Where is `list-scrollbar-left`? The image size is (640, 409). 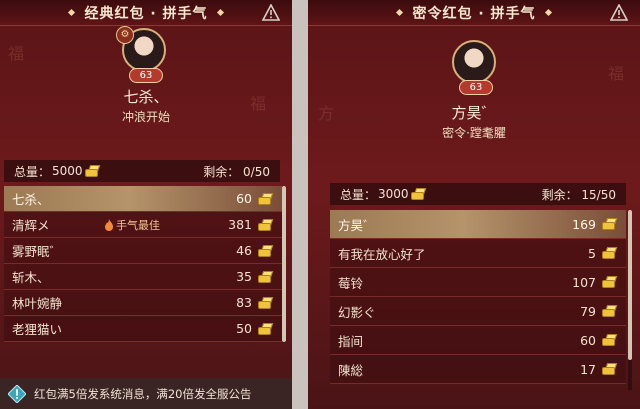
list-scrollbar-left is located at coordinates (284, 264).